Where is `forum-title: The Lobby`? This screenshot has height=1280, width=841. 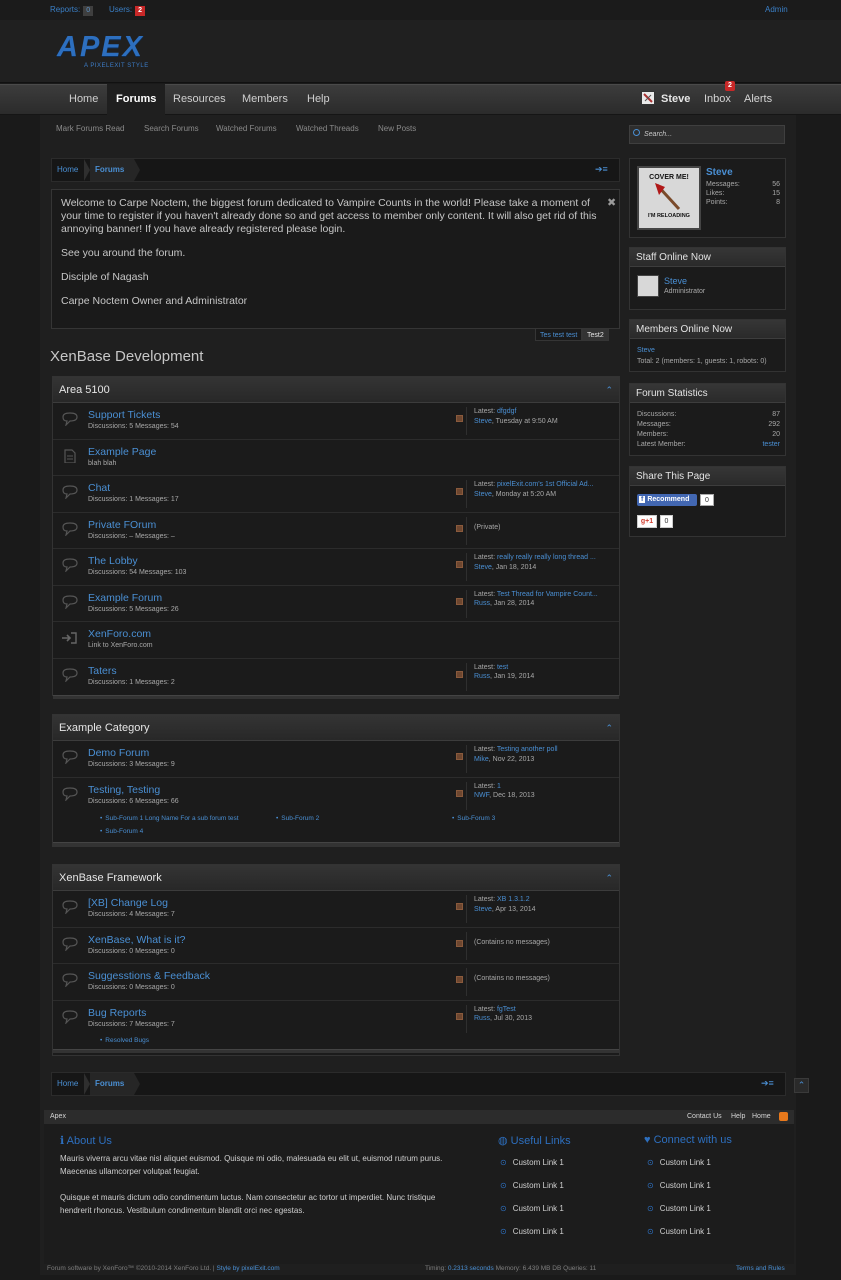 forum-title: The Lobby is located at coordinates (113, 561).